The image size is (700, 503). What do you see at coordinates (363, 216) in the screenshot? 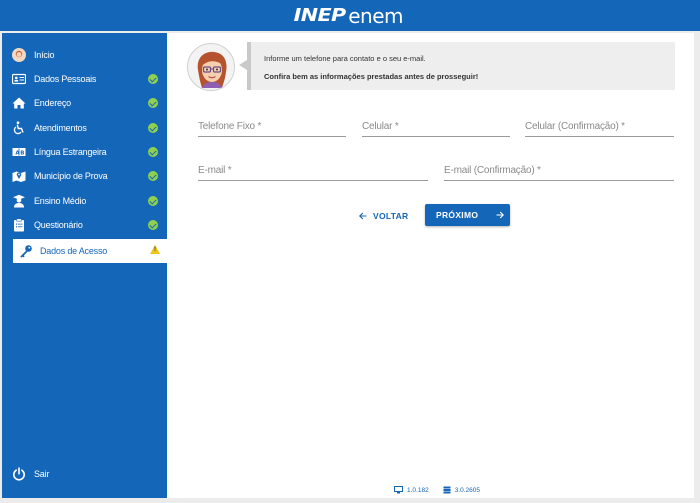
I see `arrow-left-icon` at bounding box center [363, 216].